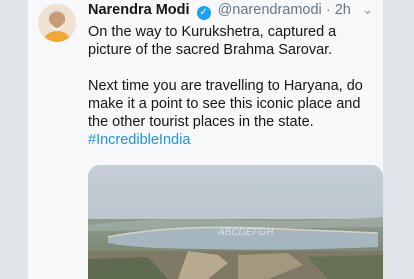 Image resolution: width=414 pixels, height=279 pixels. What do you see at coordinates (203, 13) in the screenshot?
I see `verified-badge-icon: ✓` at bounding box center [203, 13].